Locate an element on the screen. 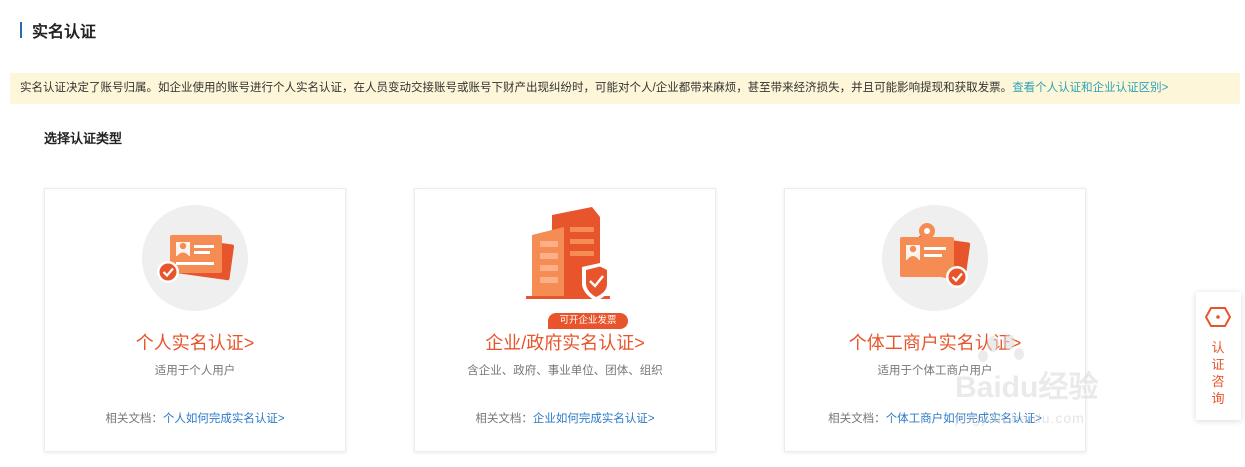 The height and width of the screenshot is (467, 1245). title-accent-bar is located at coordinates (21, 30).